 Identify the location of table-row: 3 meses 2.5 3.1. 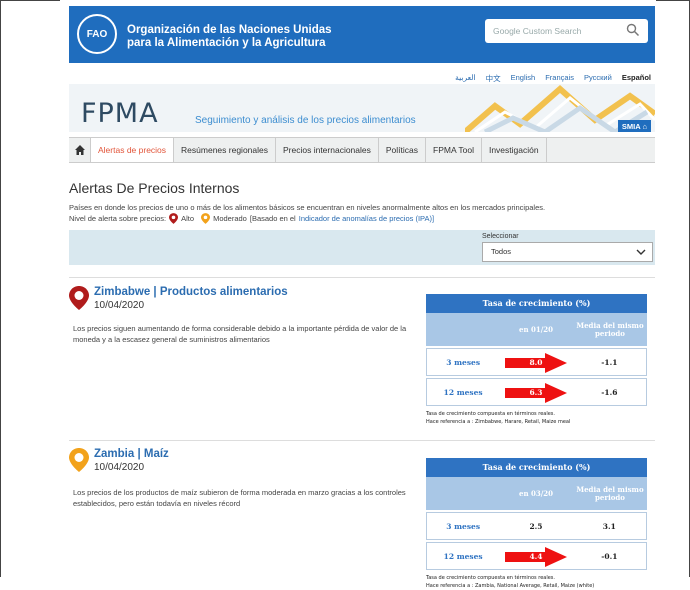
(536, 526).